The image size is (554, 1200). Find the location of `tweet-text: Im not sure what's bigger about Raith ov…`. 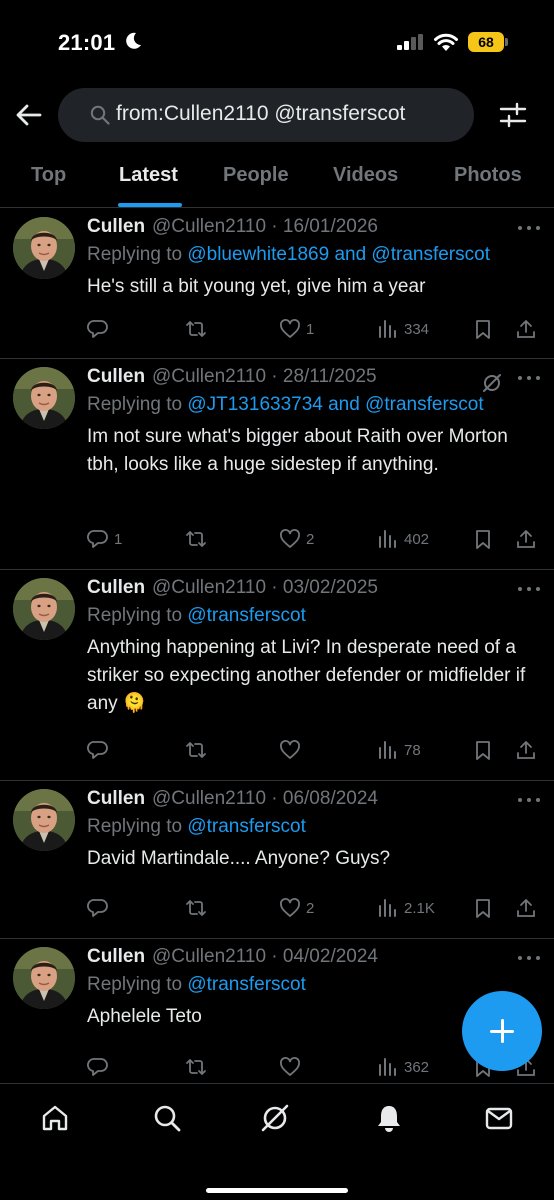

tweet-text: Im not sure what's bigger about Raith ov… is located at coordinates (297, 450).